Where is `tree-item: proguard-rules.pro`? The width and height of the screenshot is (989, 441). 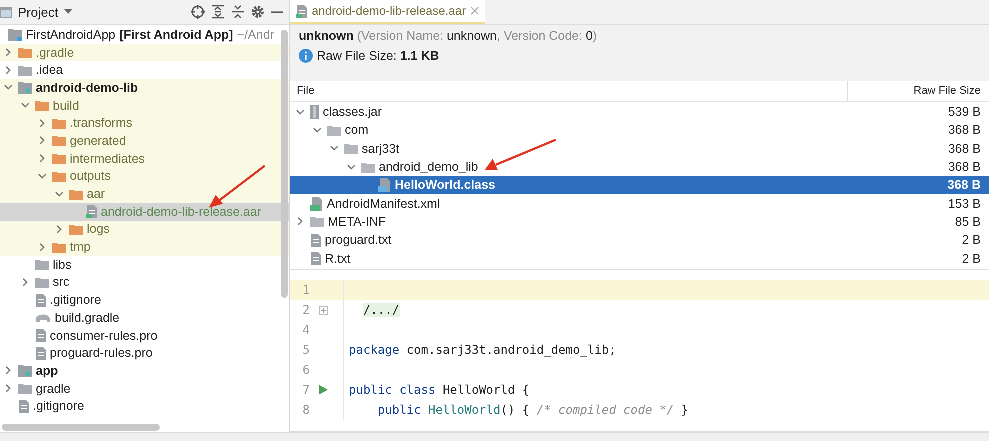 tree-item: proguard-rules.pro is located at coordinates (144, 353).